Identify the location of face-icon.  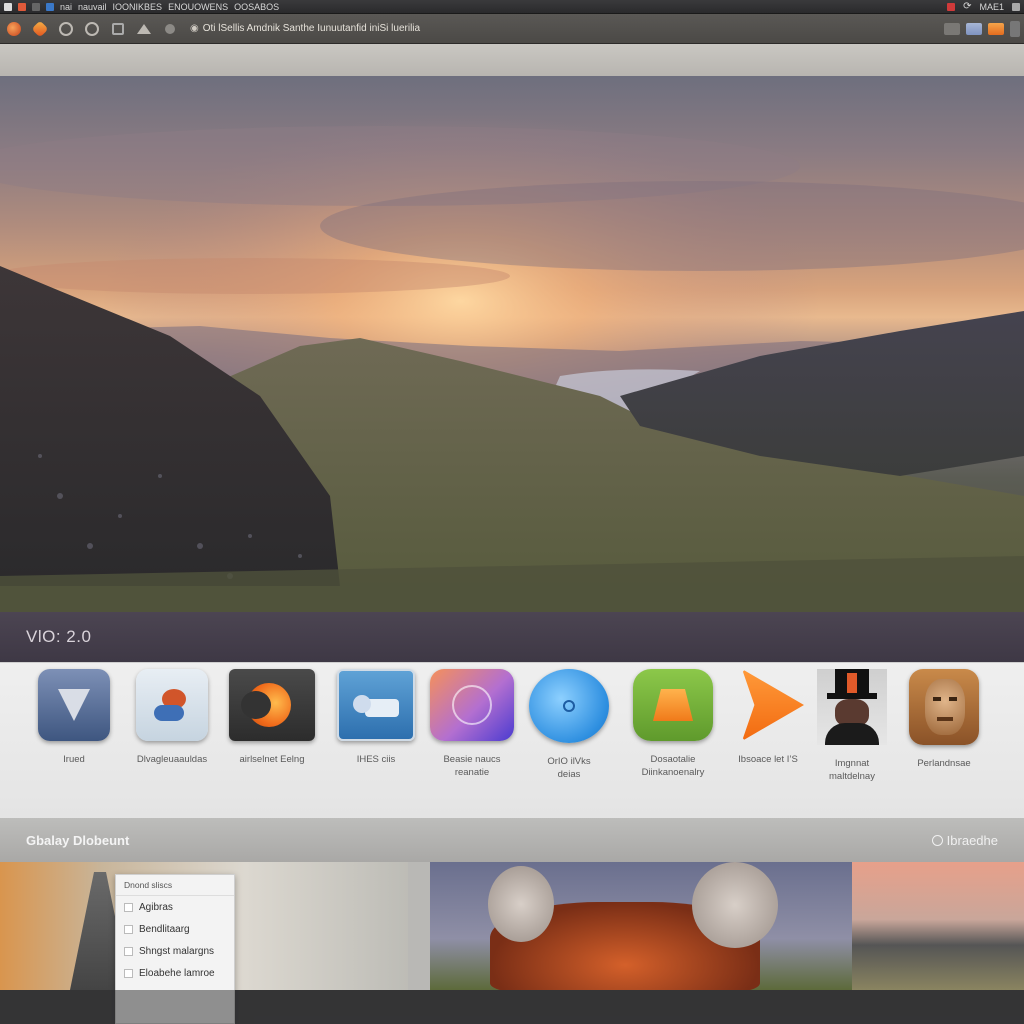
(944, 707).